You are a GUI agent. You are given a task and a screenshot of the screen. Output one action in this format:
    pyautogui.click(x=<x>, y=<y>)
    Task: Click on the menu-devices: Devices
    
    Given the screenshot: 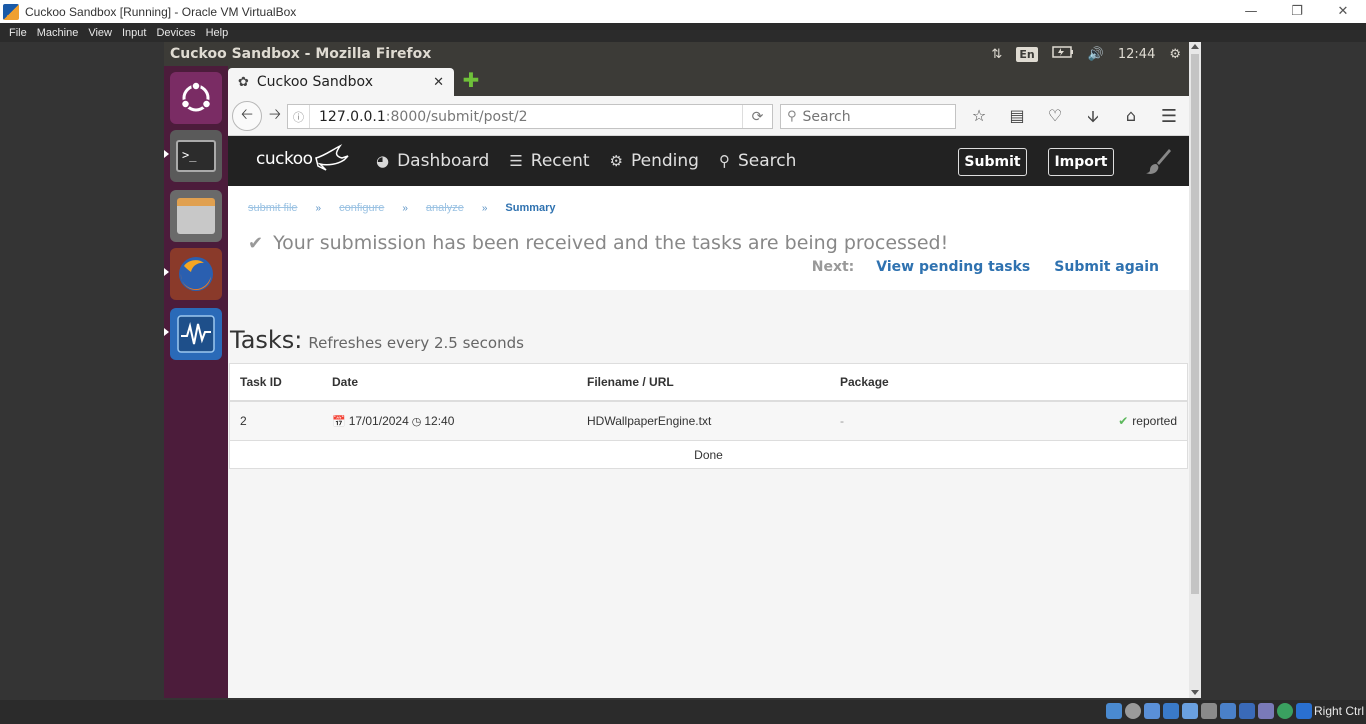 What is the action you would take?
    pyautogui.click(x=175, y=33)
    